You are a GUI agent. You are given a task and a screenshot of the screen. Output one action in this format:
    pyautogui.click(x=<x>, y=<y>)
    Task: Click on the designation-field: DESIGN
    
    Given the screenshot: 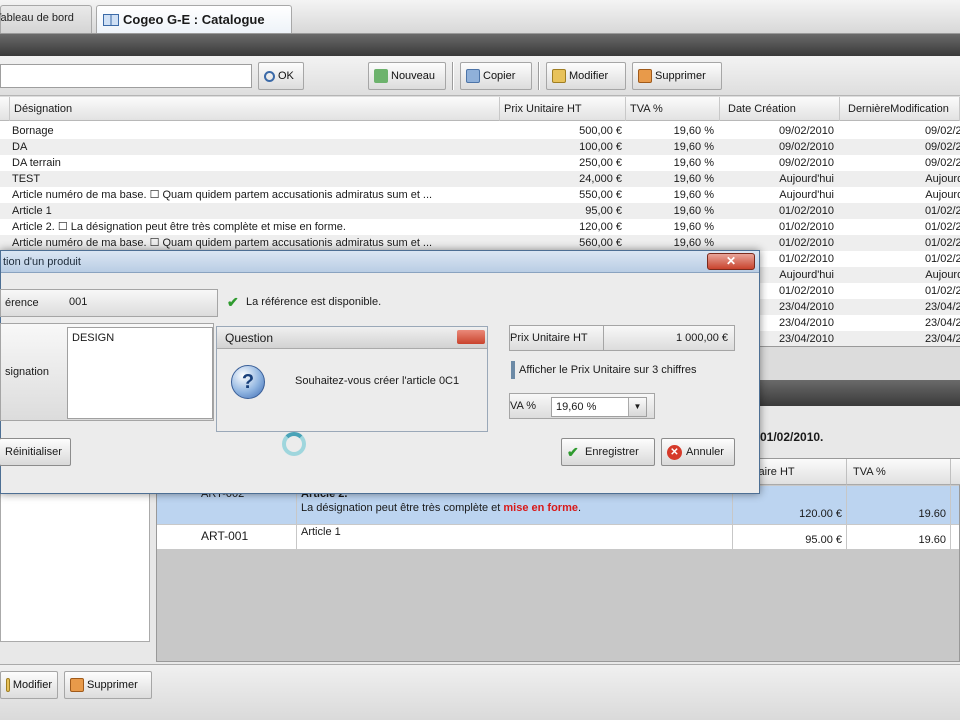 What is the action you would take?
    pyautogui.click(x=140, y=373)
    